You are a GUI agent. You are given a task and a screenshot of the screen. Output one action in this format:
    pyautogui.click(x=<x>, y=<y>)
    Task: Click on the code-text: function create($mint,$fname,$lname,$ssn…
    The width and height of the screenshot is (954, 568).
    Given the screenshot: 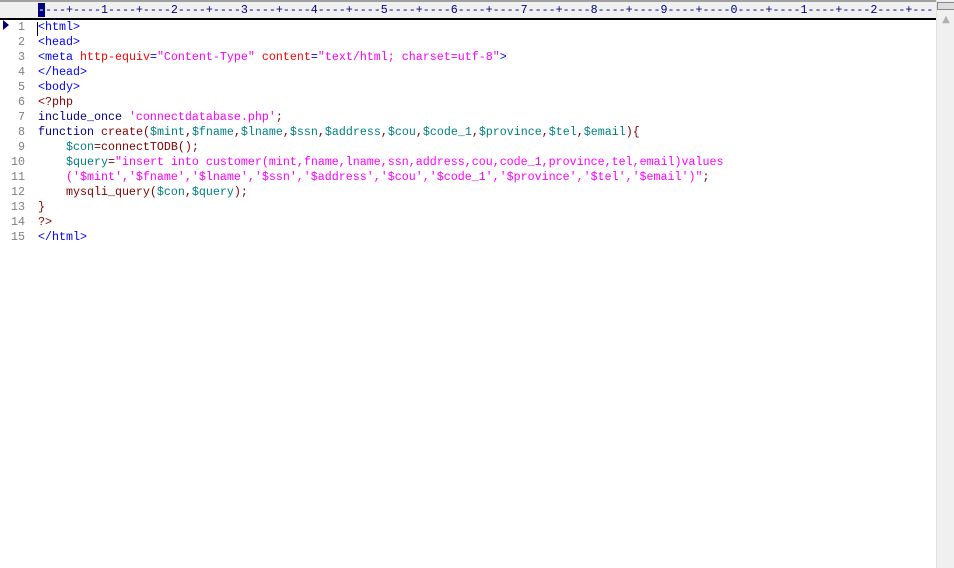 What is the action you would take?
    pyautogui.click(x=339, y=132)
    